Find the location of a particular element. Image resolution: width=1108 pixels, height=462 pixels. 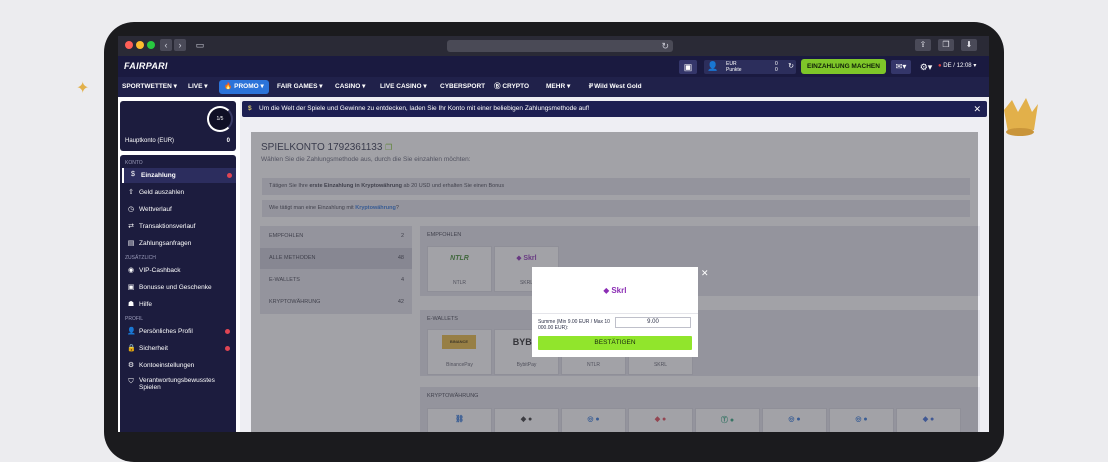

nav-live: LIVE ▾ is located at coordinates (198, 87).